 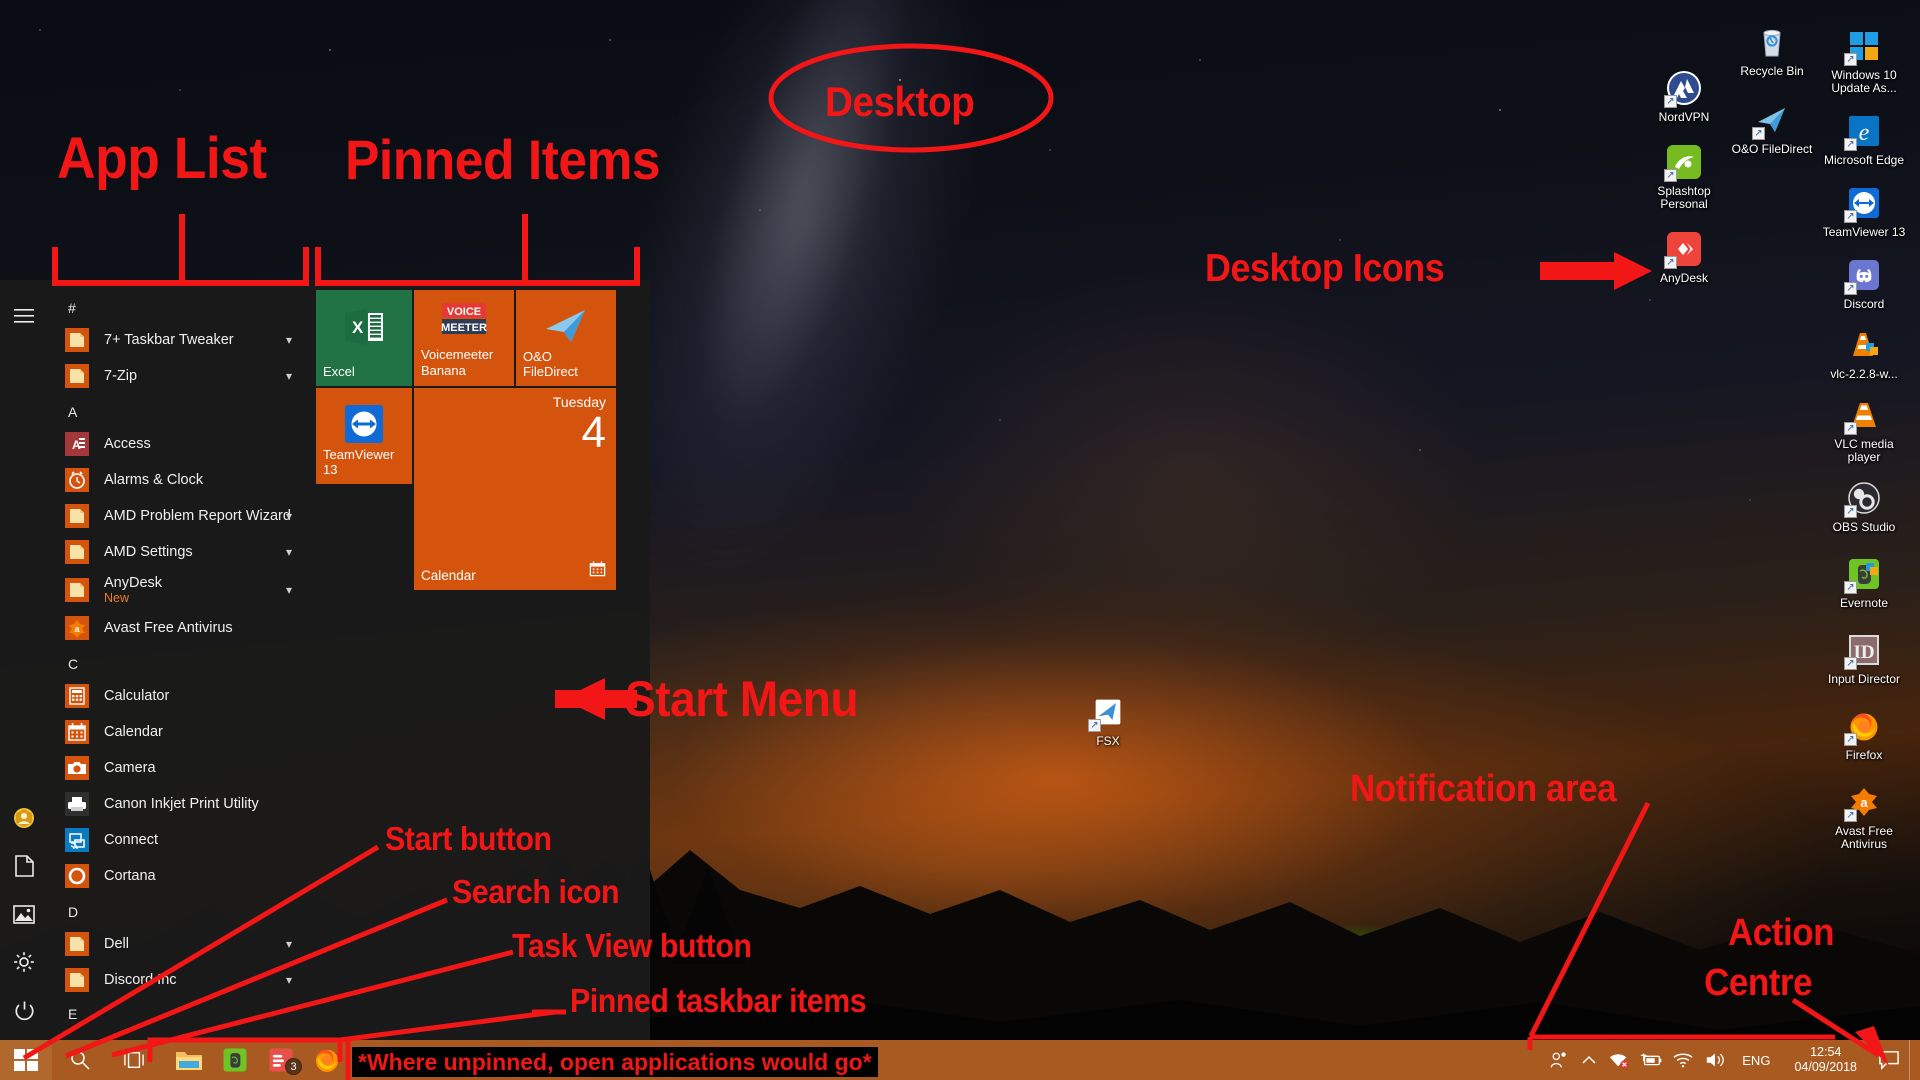 I want to click on desktop-icon-label: Firefox, so click(x=1864, y=755).